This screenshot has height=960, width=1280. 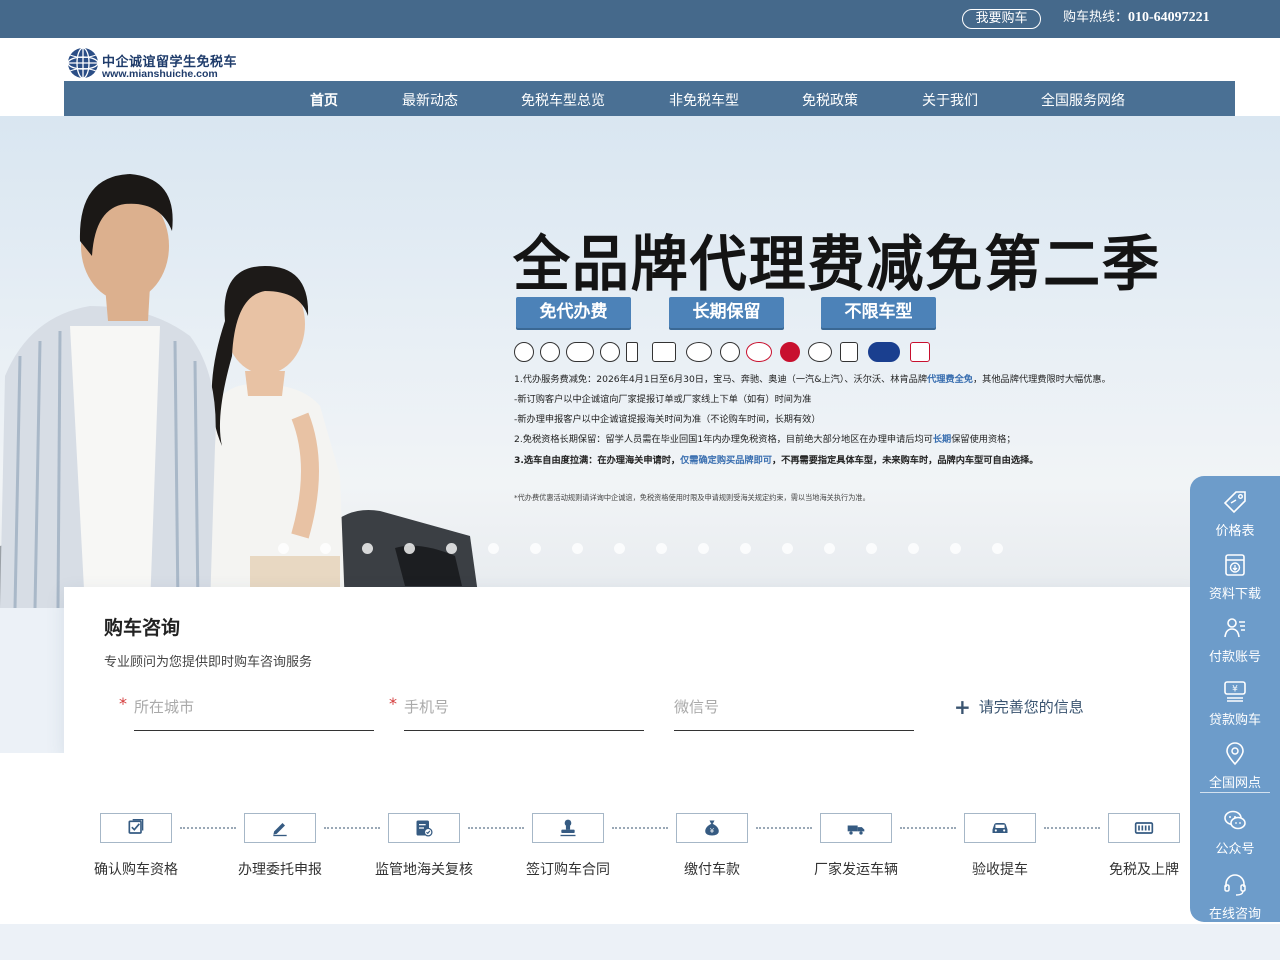 I want to click on infiniti-icon, so click(x=699, y=352).